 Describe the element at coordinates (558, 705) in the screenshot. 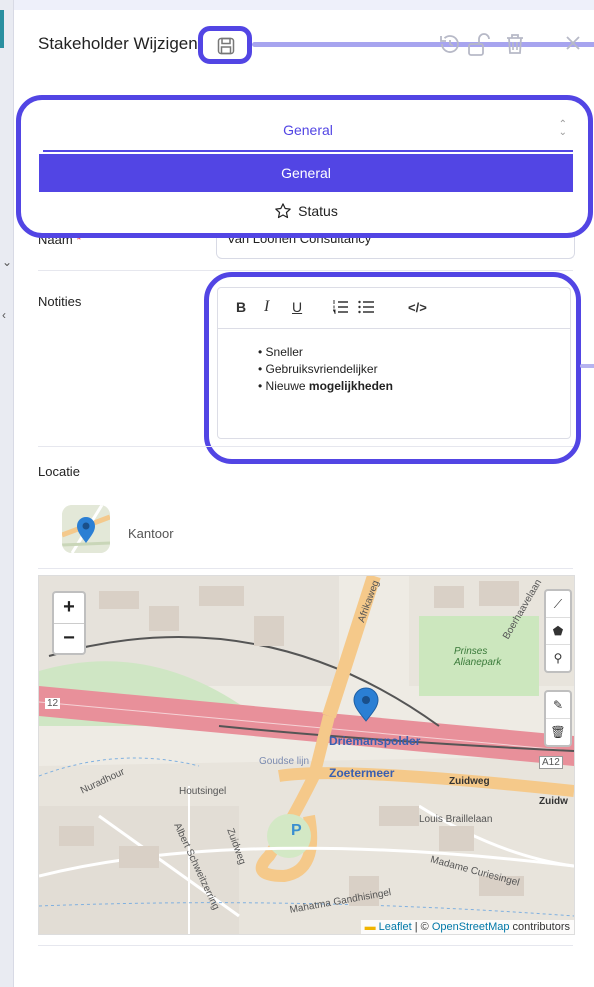

I see `edit-layers-icon: ✎` at that location.